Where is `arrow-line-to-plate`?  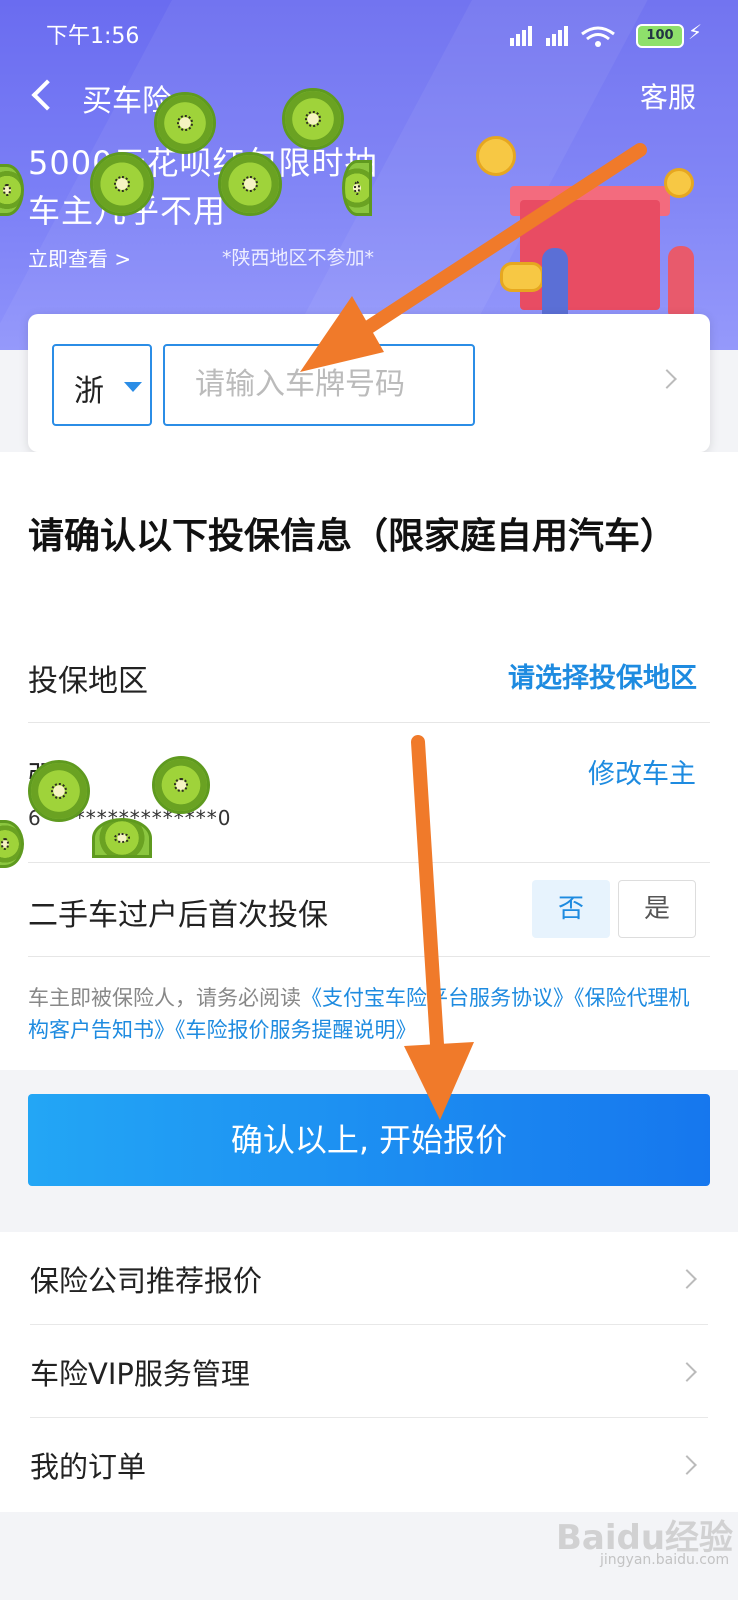 arrow-line-to-plate is located at coordinates (493, 246).